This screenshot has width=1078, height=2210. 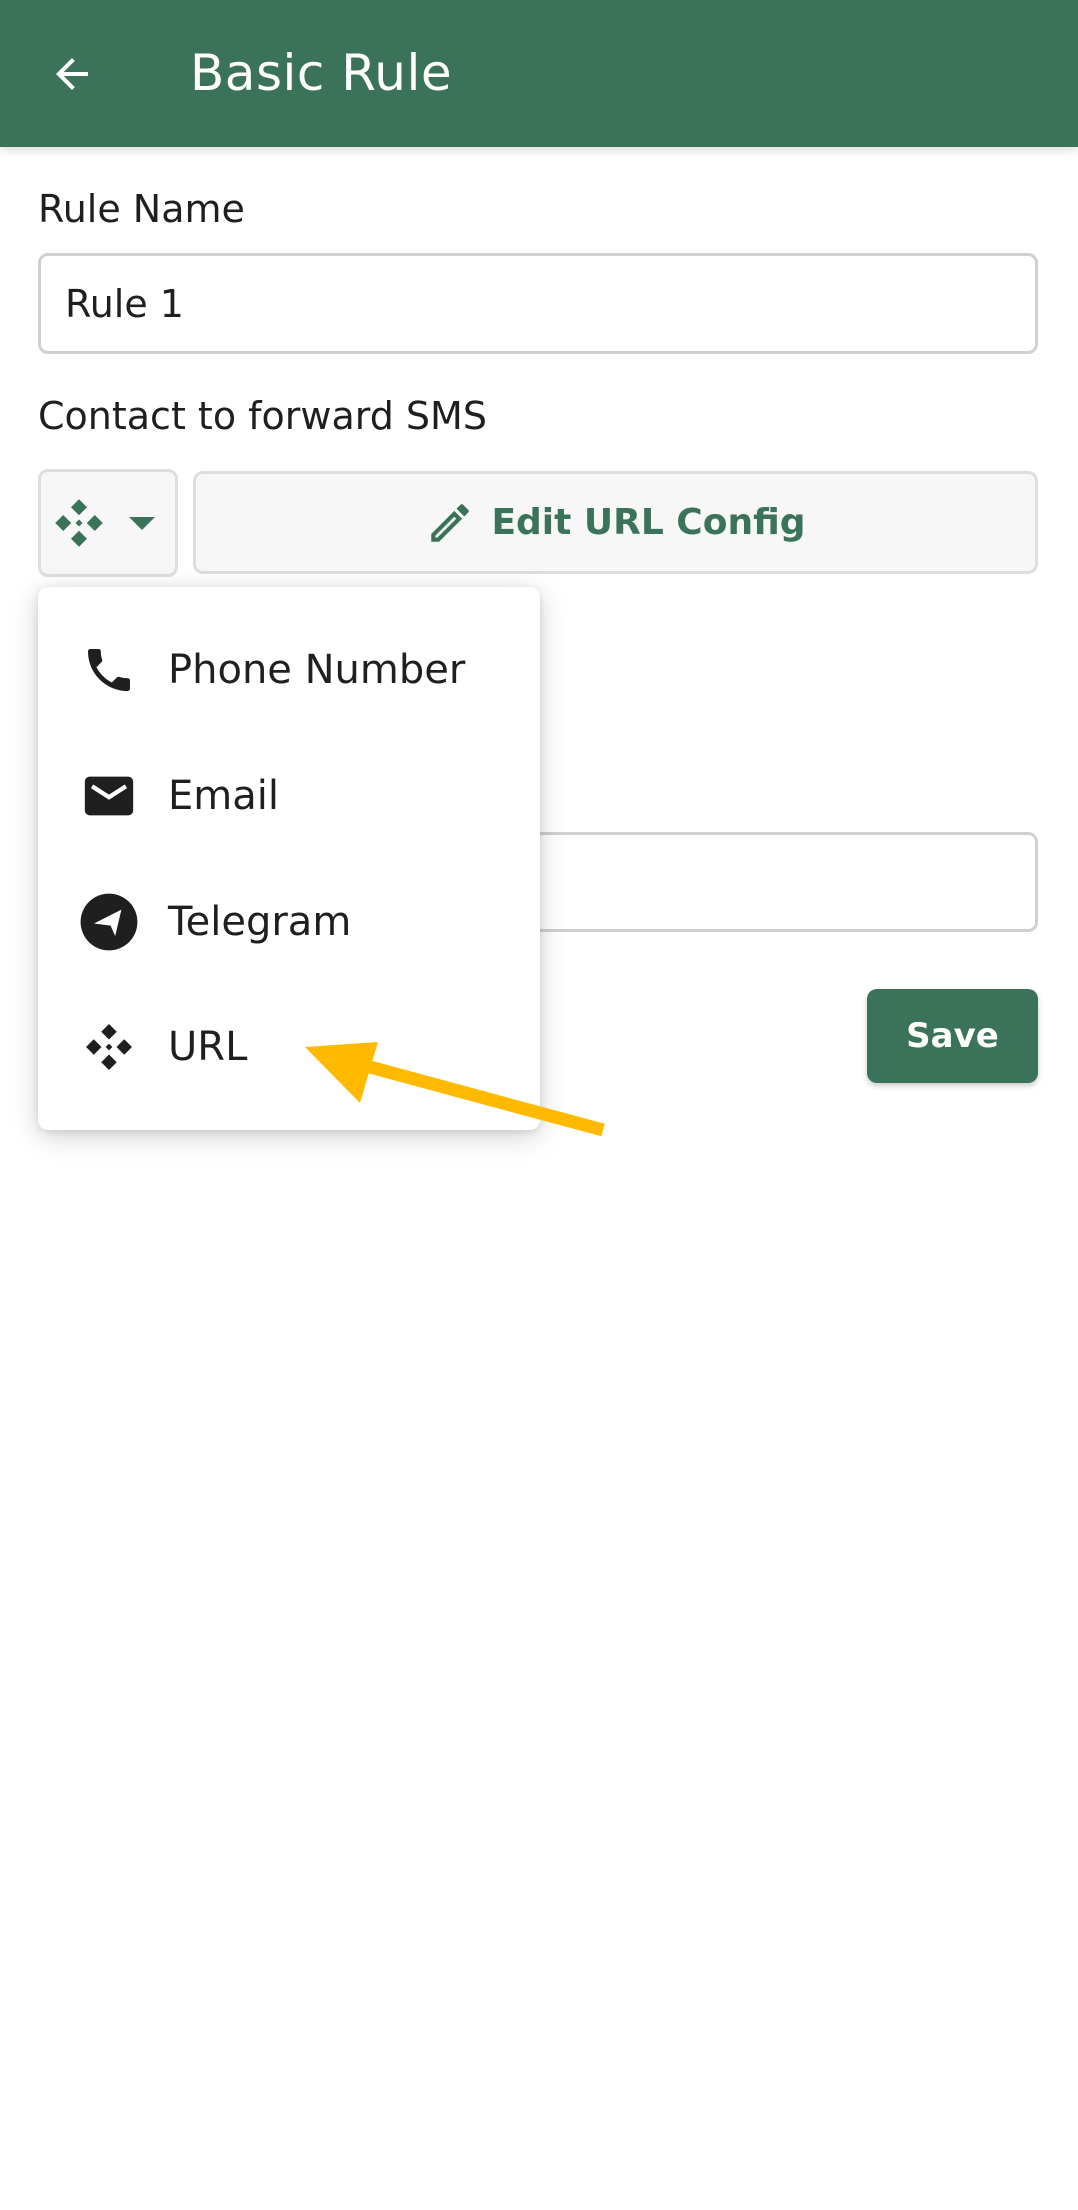 I want to click on contact-label: Contact to forward SMS, so click(x=262, y=416).